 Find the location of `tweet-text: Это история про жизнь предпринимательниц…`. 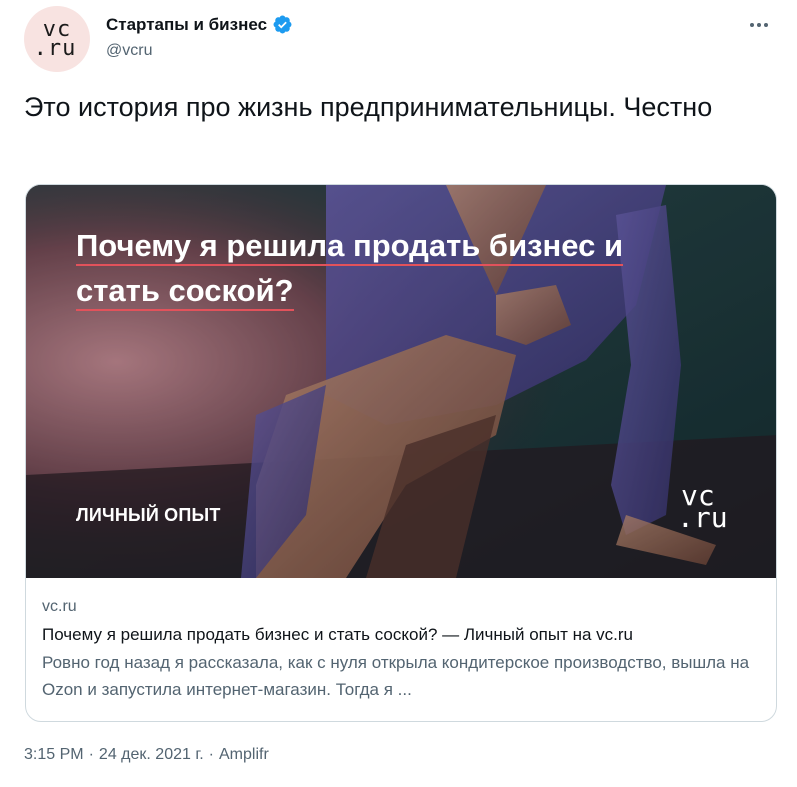

tweet-text: Это история про жизнь предпринимательниц… is located at coordinates (368, 107).